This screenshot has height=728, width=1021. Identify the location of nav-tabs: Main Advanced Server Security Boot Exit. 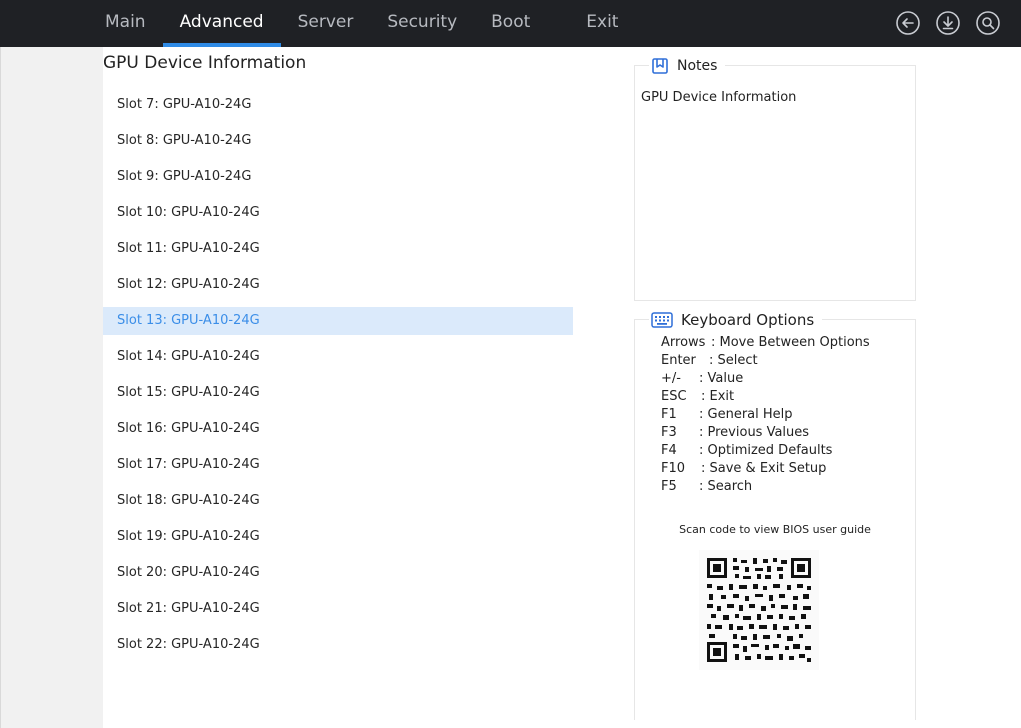
(361, 23).